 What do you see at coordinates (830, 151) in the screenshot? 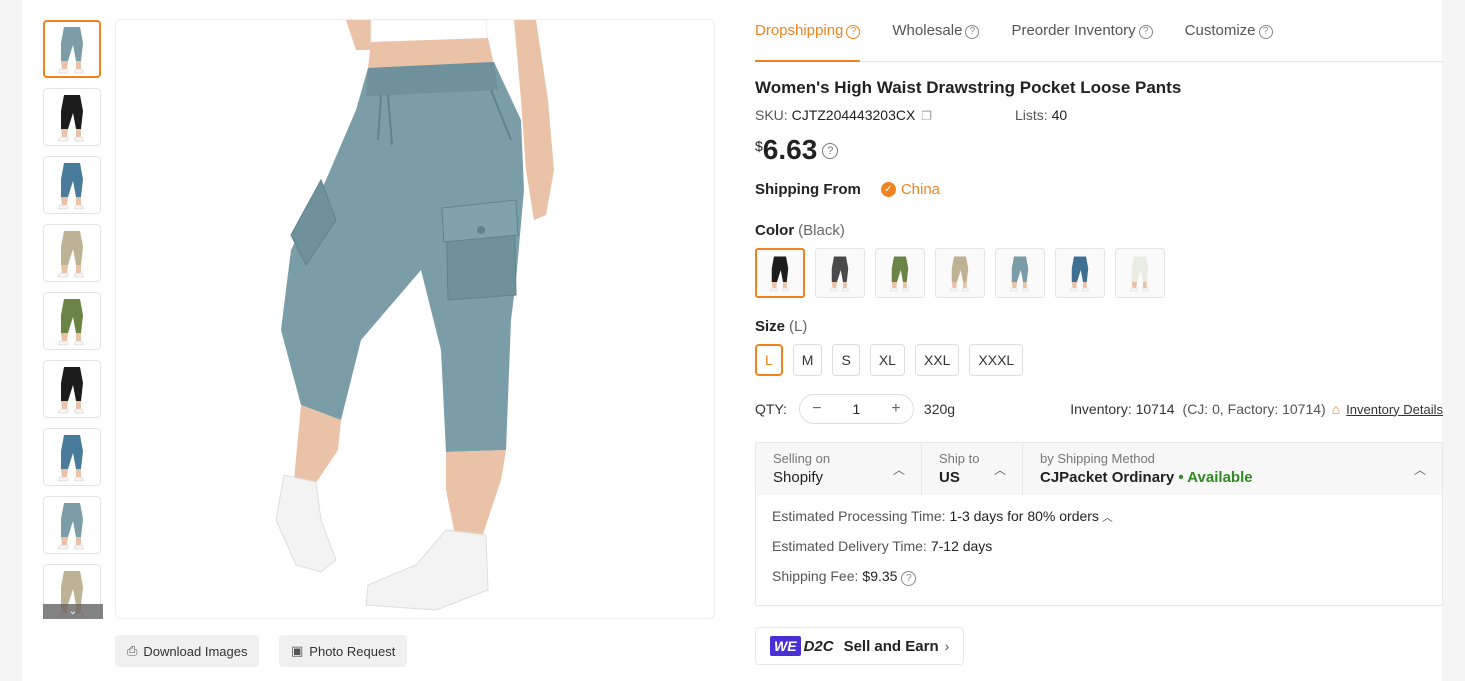
I see `price-help-icon: ?` at bounding box center [830, 151].